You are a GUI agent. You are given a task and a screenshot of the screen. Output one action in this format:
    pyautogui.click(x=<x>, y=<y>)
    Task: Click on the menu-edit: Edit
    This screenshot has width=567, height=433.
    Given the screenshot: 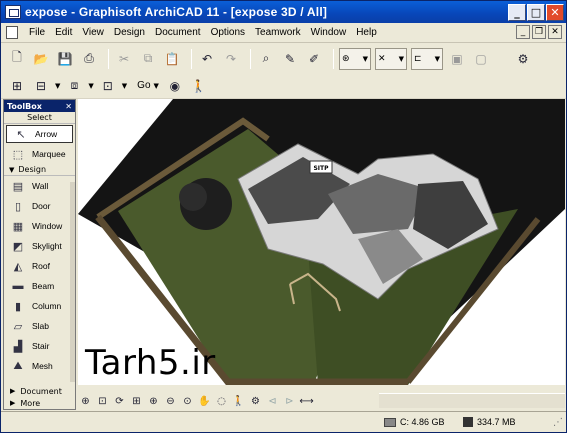 What is the action you would take?
    pyautogui.click(x=63, y=32)
    